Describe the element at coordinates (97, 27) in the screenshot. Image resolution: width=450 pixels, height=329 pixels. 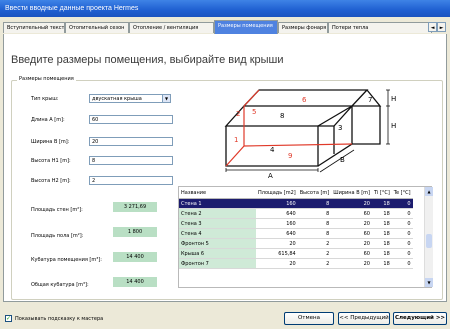
I see `tab-heating-season: Отопительный сезон` at that location.